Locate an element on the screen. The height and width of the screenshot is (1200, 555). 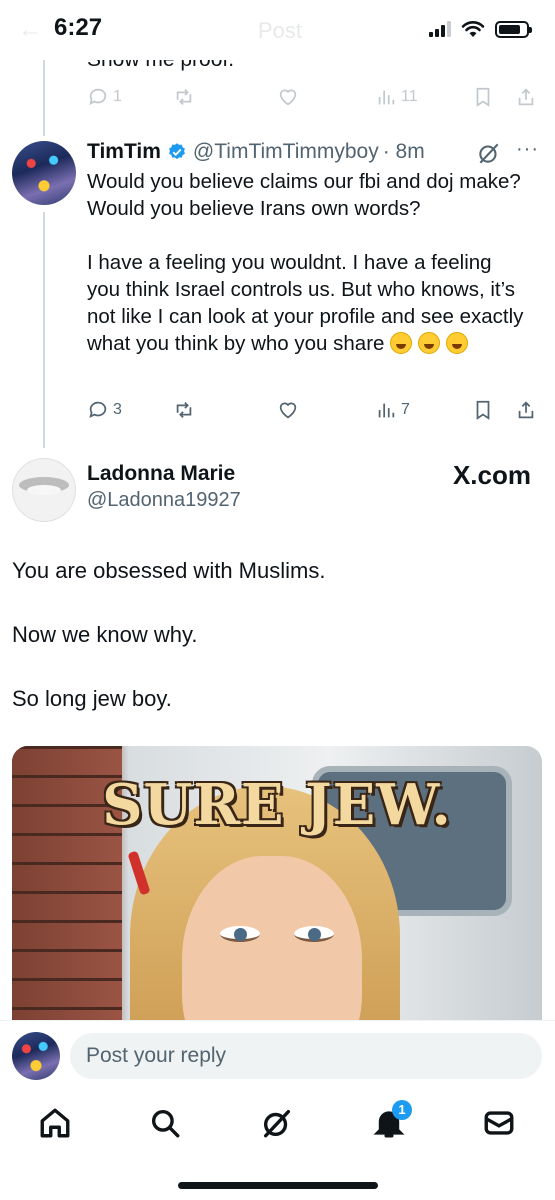
tweet-header: TimTim @TimTimTimmyboy · 8m is located at coordinates (256, 152).